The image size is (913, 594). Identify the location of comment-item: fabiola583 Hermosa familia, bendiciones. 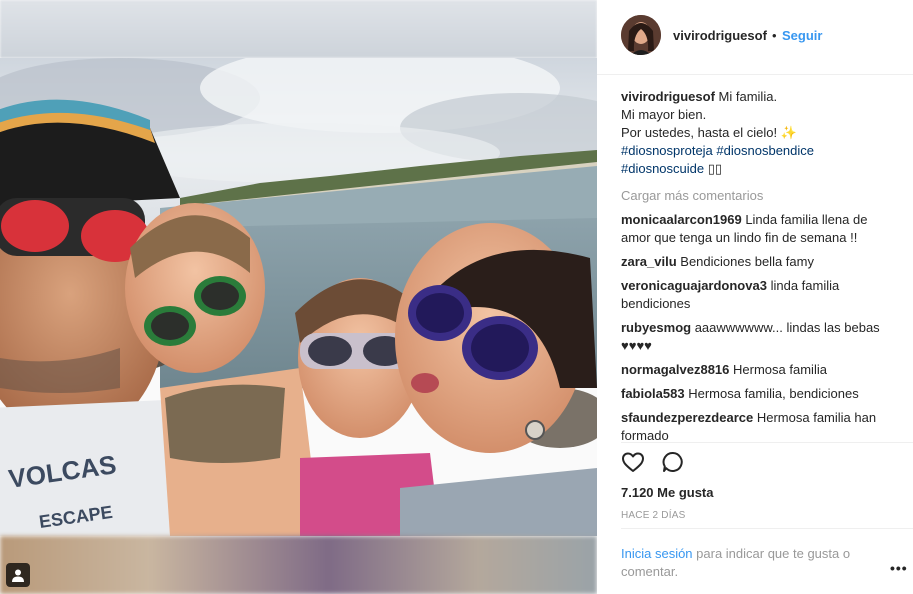
(756, 394).